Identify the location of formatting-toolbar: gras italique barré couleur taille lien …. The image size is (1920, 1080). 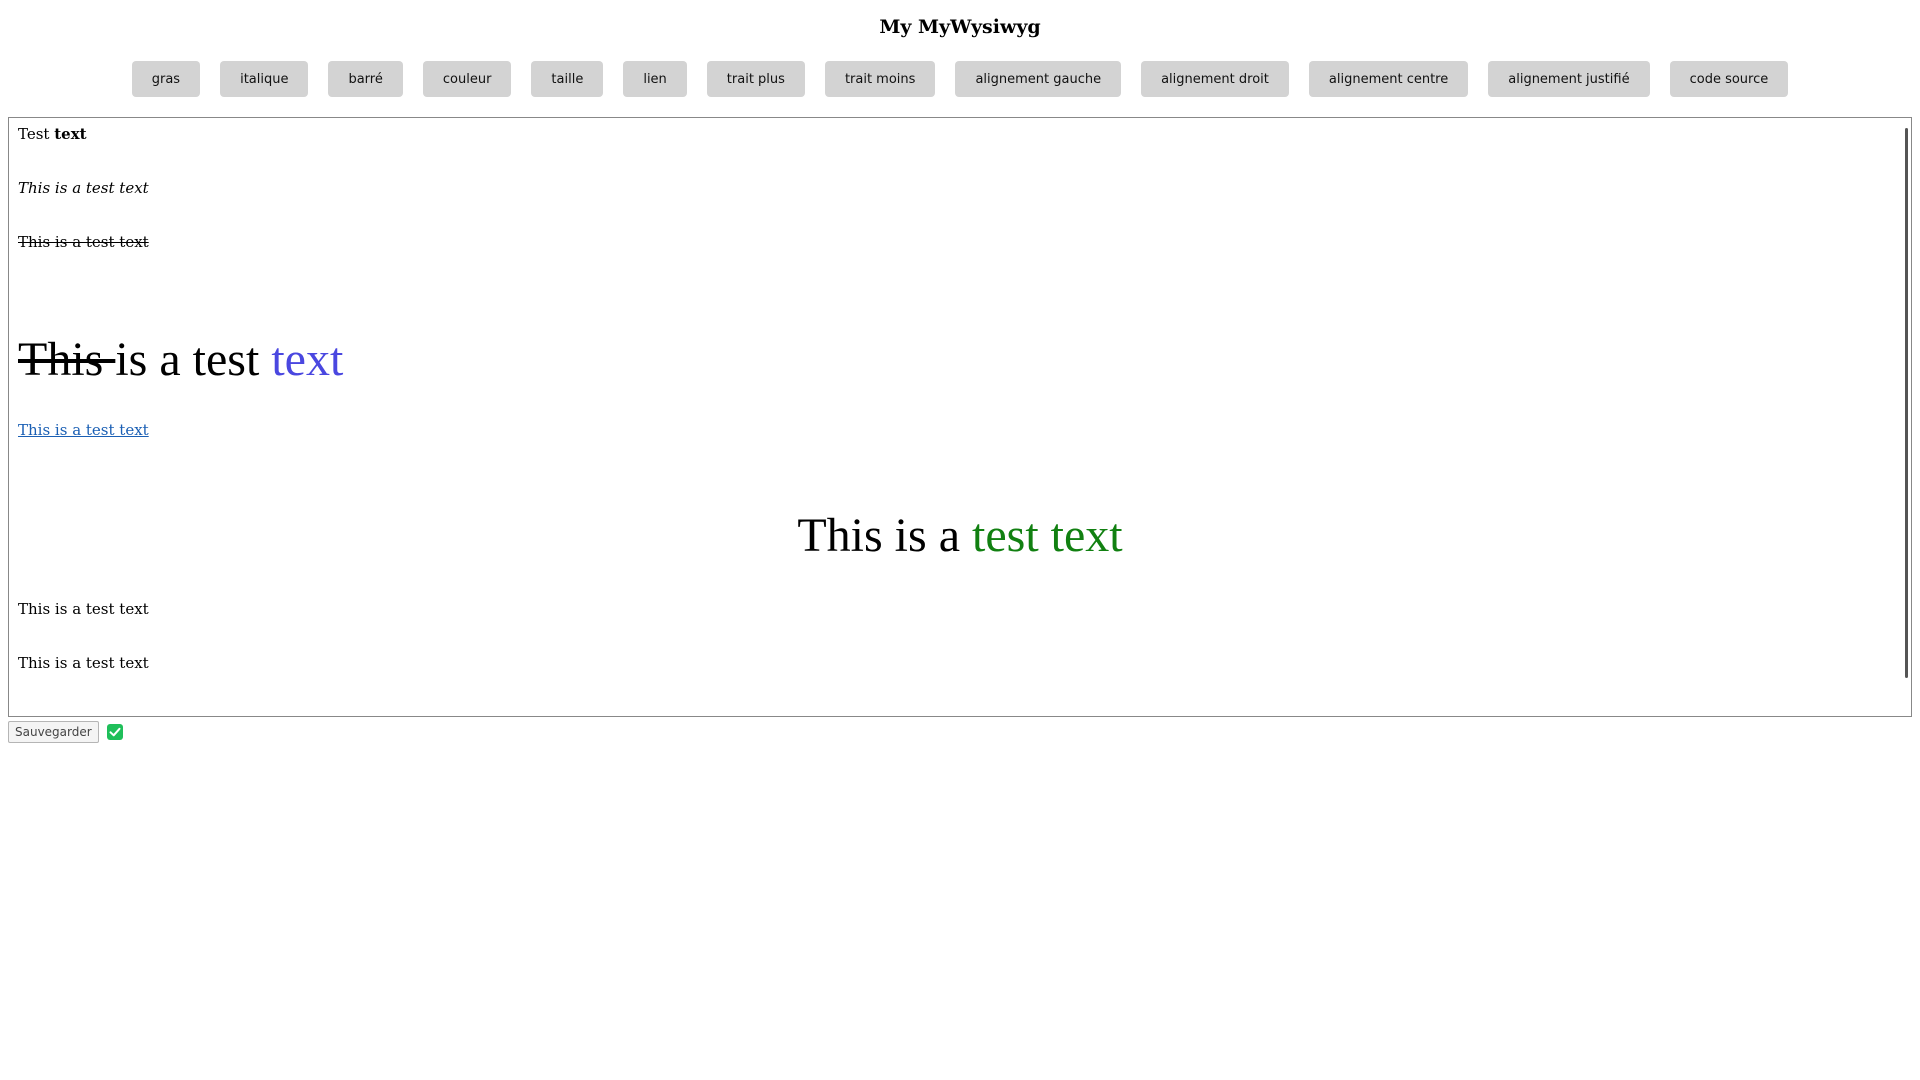
(960, 79).